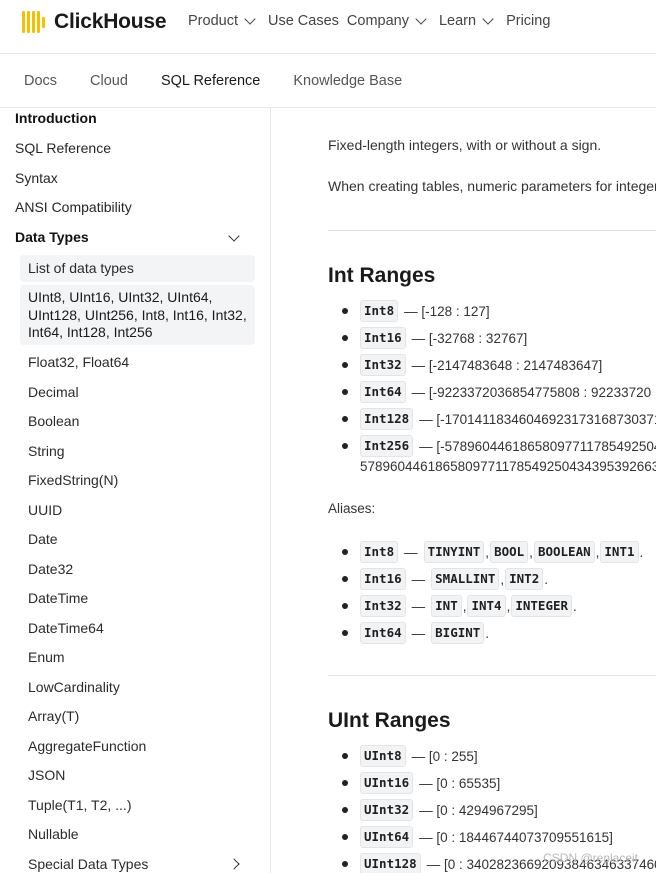 Image resolution: width=656 pixels, height=873 pixels. What do you see at coordinates (94, 22) in the screenshot?
I see `clickhouse-logo: ClickHouse` at bounding box center [94, 22].